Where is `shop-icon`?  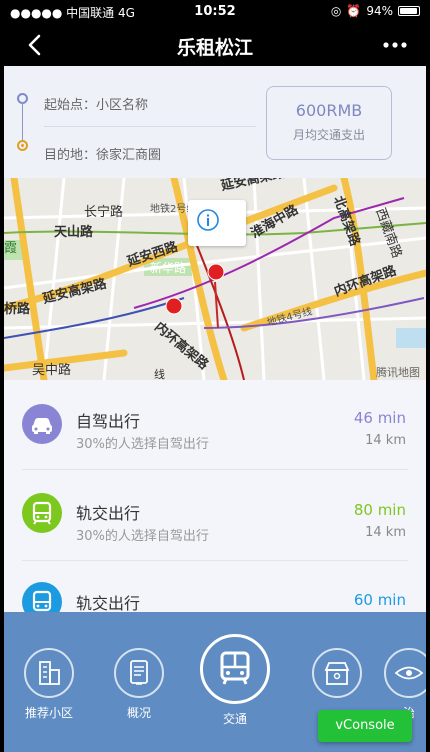 shop-icon is located at coordinates (337, 673).